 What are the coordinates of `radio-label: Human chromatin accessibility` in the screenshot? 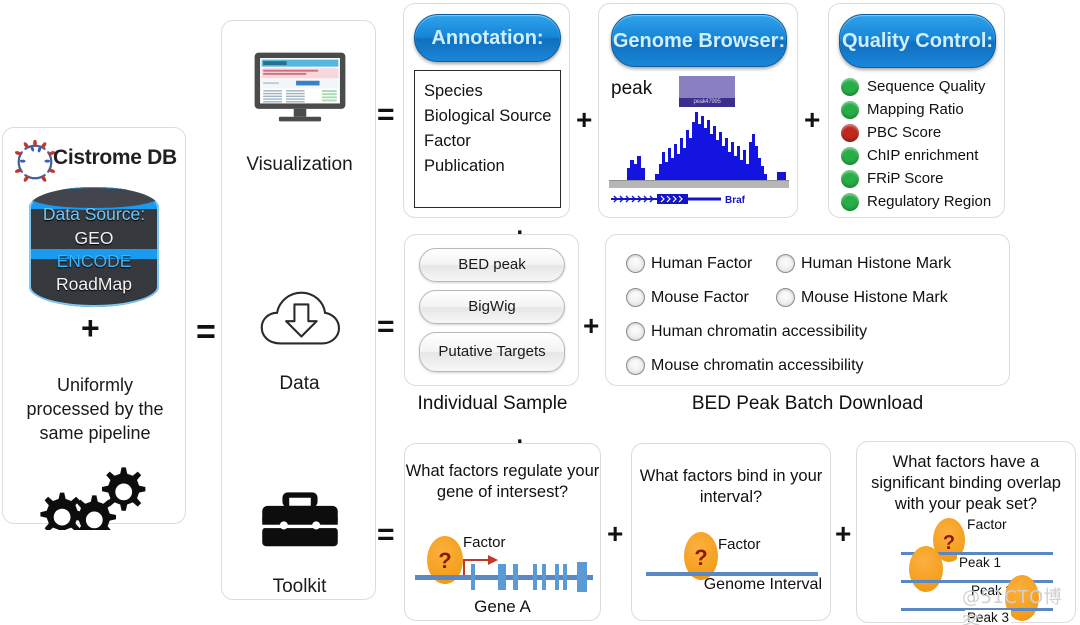 It's located at (759, 331).